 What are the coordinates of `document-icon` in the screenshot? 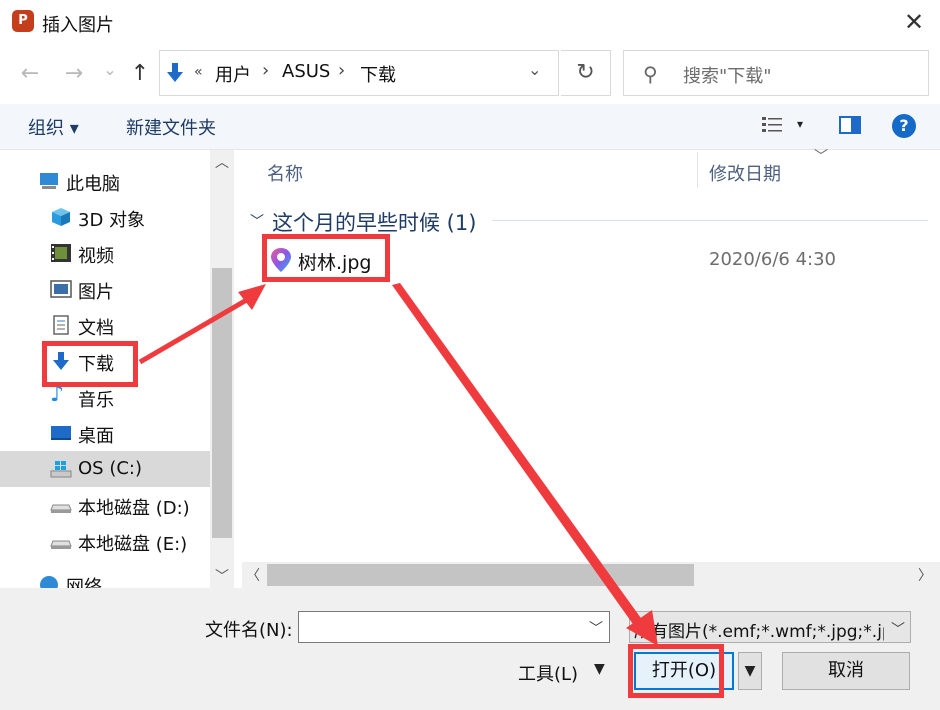 It's located at (61, 325).